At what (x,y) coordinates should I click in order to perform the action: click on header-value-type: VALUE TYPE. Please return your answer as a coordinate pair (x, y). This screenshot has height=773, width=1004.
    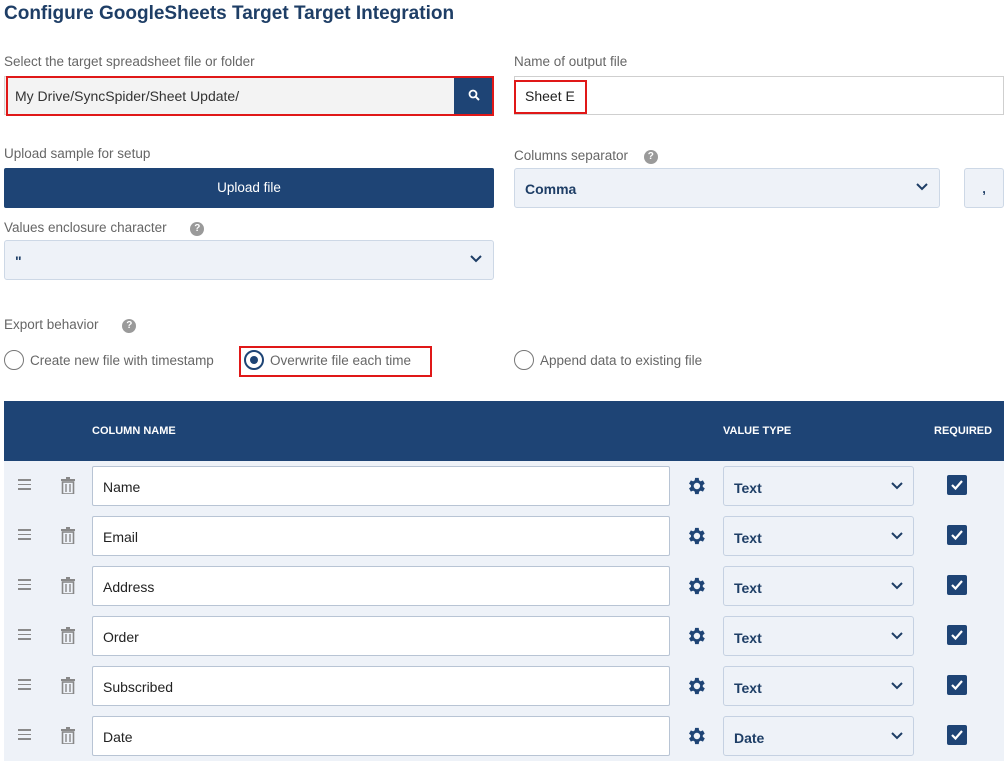
    Looking at the image, I should click on (757, 431).